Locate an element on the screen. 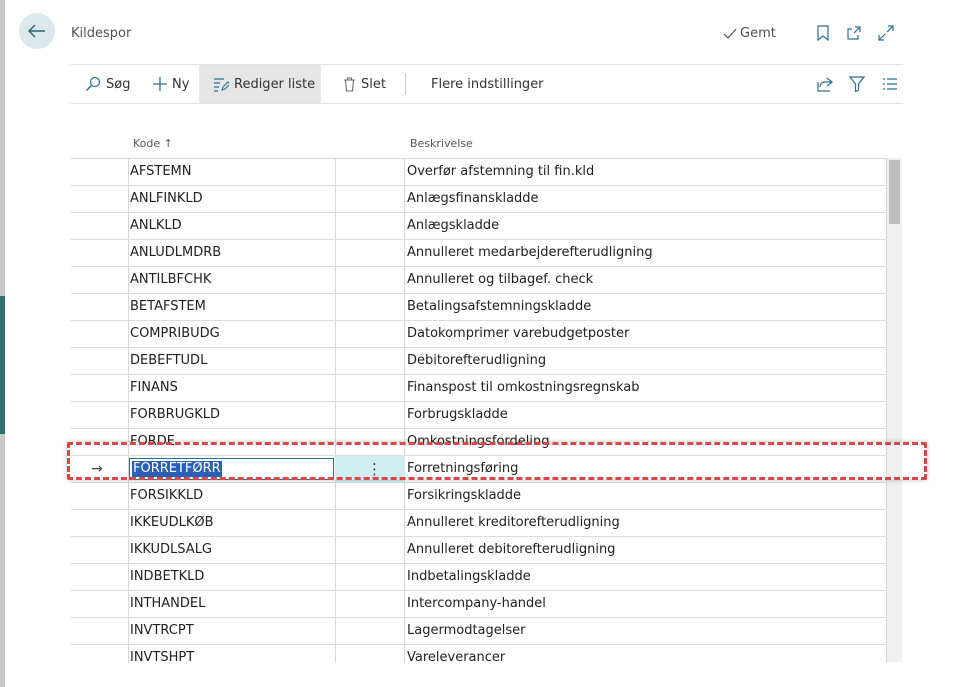 This screenshot has height=687, width=971. vertical-scrollbar is located at coordinates (894, 410).